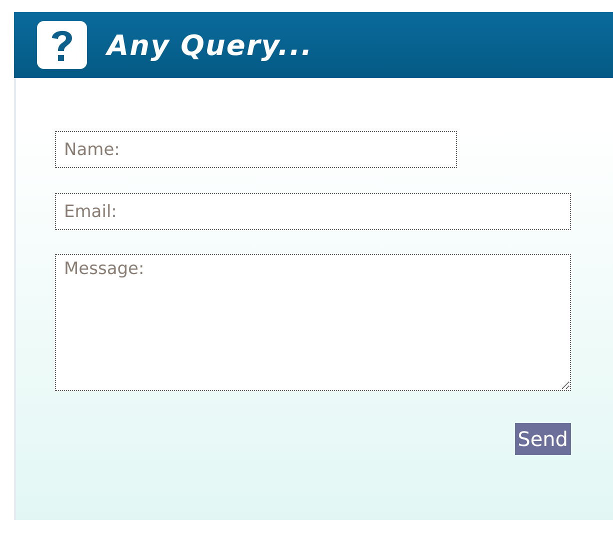  I want to click on name-field: Name:, so click(256, 149).